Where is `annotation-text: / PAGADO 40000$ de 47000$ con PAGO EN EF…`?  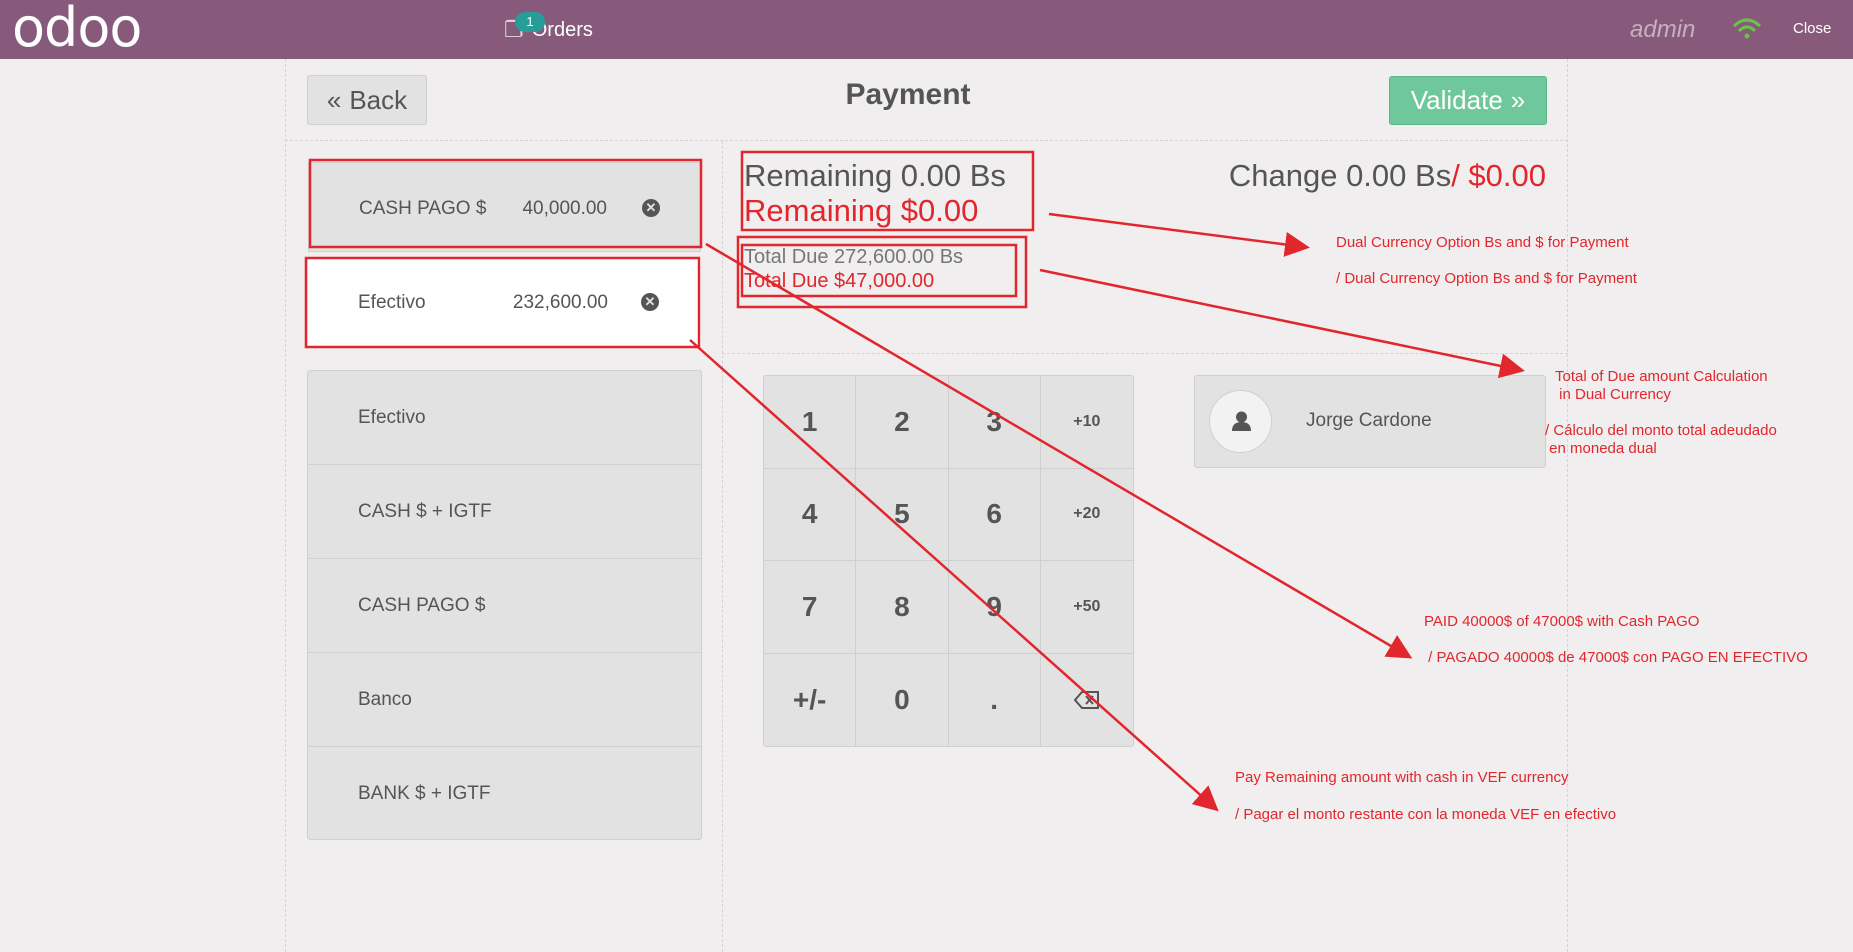
annotation-text: / PAGADO 40000$ de 47000$ con PAGO EN EF… is located at coordinates (1616, 657).